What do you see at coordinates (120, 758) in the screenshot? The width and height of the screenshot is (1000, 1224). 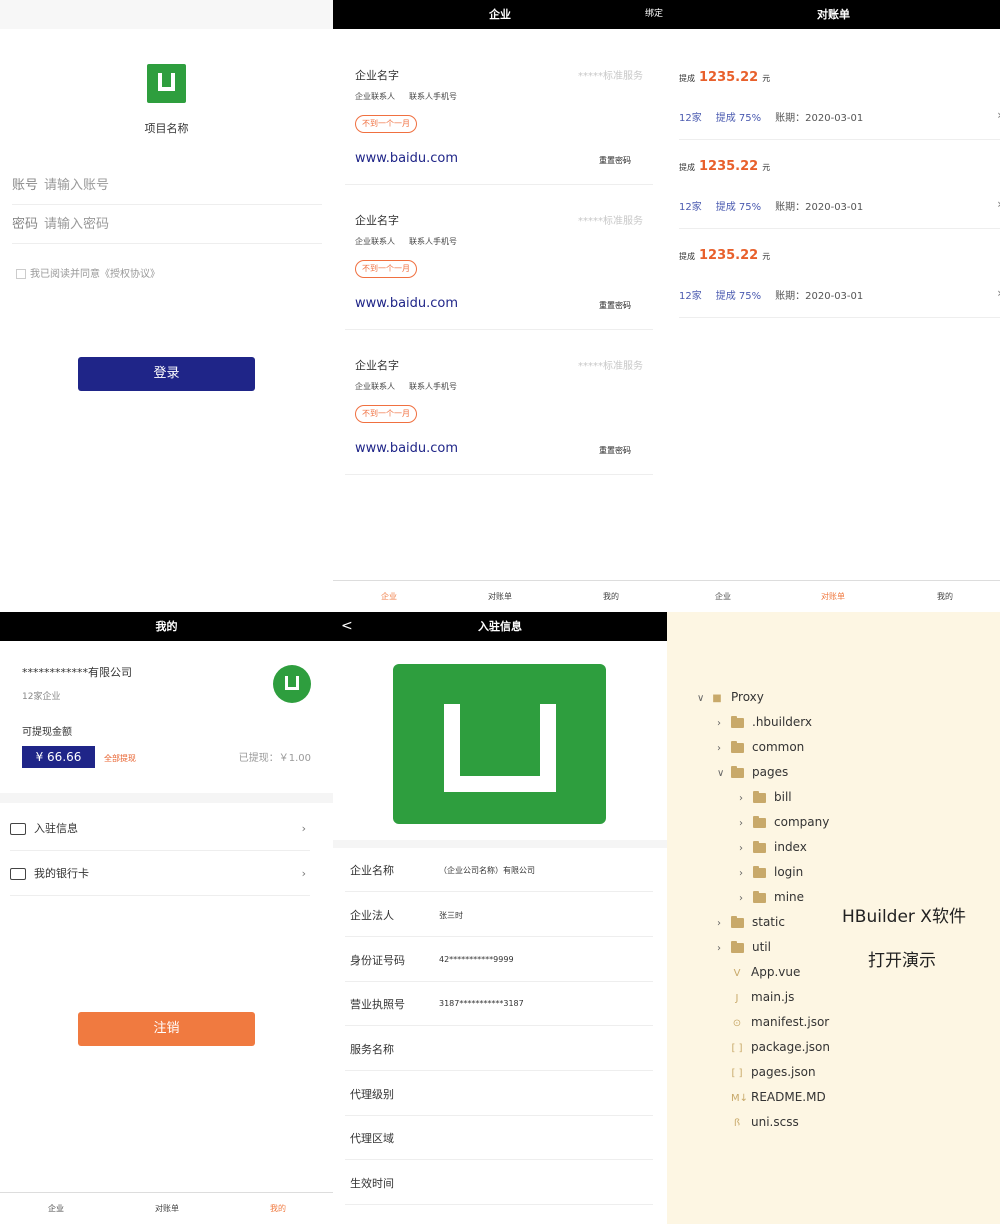 I see `withdraw-all-button: 全部提现` at bounding box center [120, 758].